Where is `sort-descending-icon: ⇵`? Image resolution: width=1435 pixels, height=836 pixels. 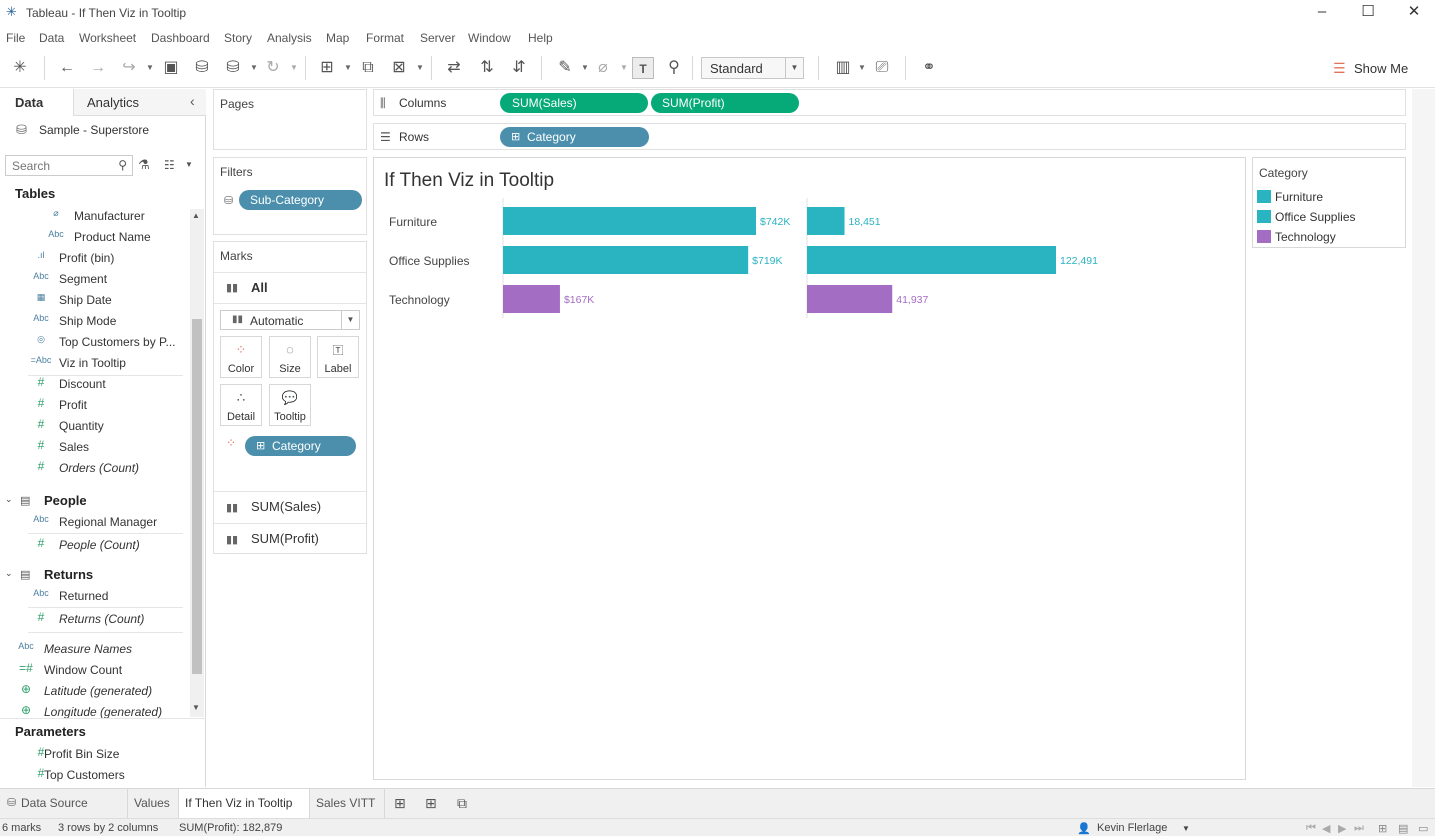
sort-descending-icon: ⇵ is located at coordinates (519, 68).